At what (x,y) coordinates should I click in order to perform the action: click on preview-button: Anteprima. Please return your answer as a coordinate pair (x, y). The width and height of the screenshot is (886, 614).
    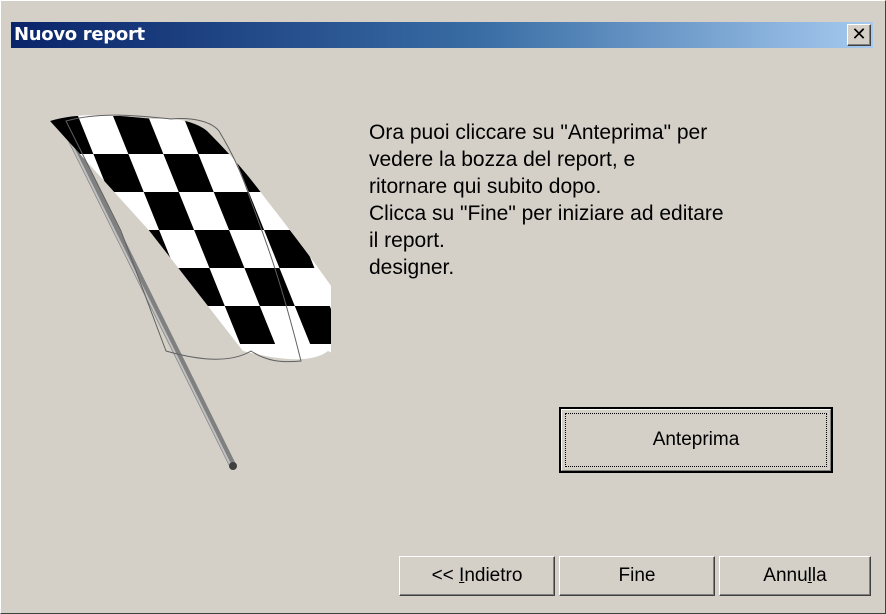
    Looking at the image, I should click on (696, 440).